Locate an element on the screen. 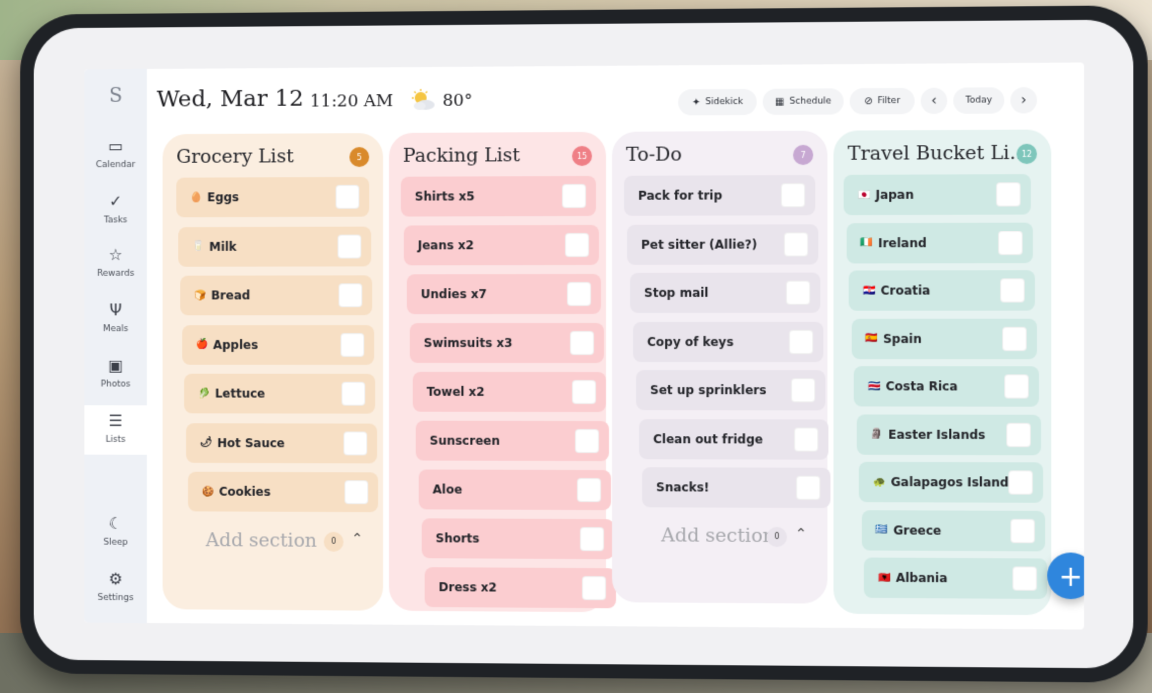  sidebar-item-settings: ⚙ Settings is located at coordinates (115, 588).